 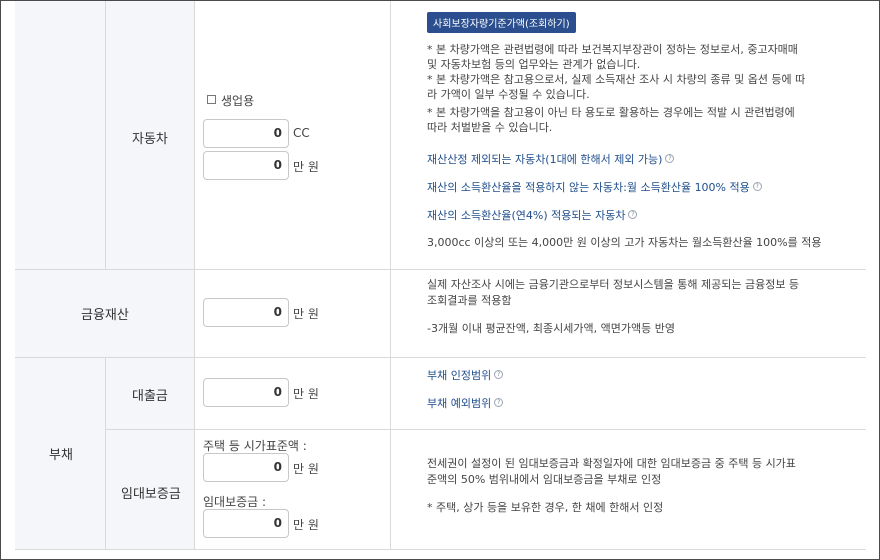 What do you see at coordinates (105, 315) in the screenshot?
I see `finance-header: 금융재산` at bounding box center [105, 315].